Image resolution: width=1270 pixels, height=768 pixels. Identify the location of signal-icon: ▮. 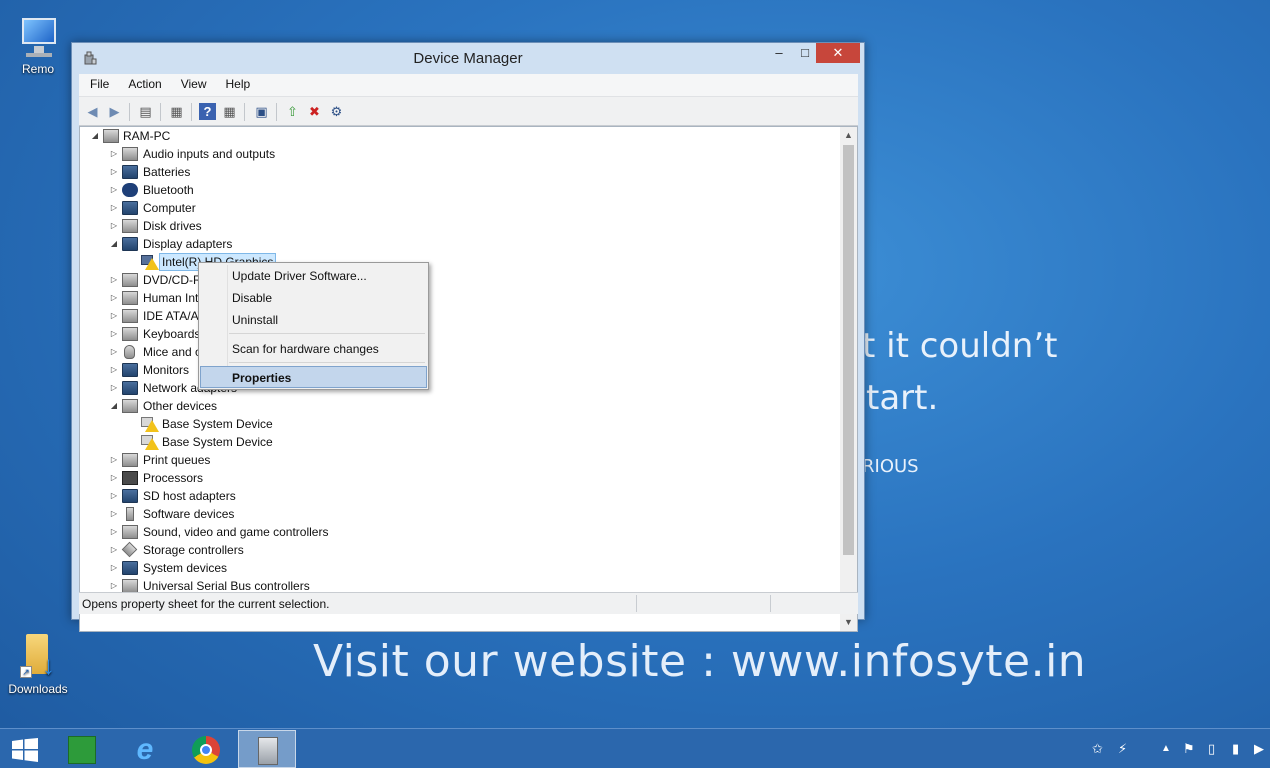
(1235, 749).